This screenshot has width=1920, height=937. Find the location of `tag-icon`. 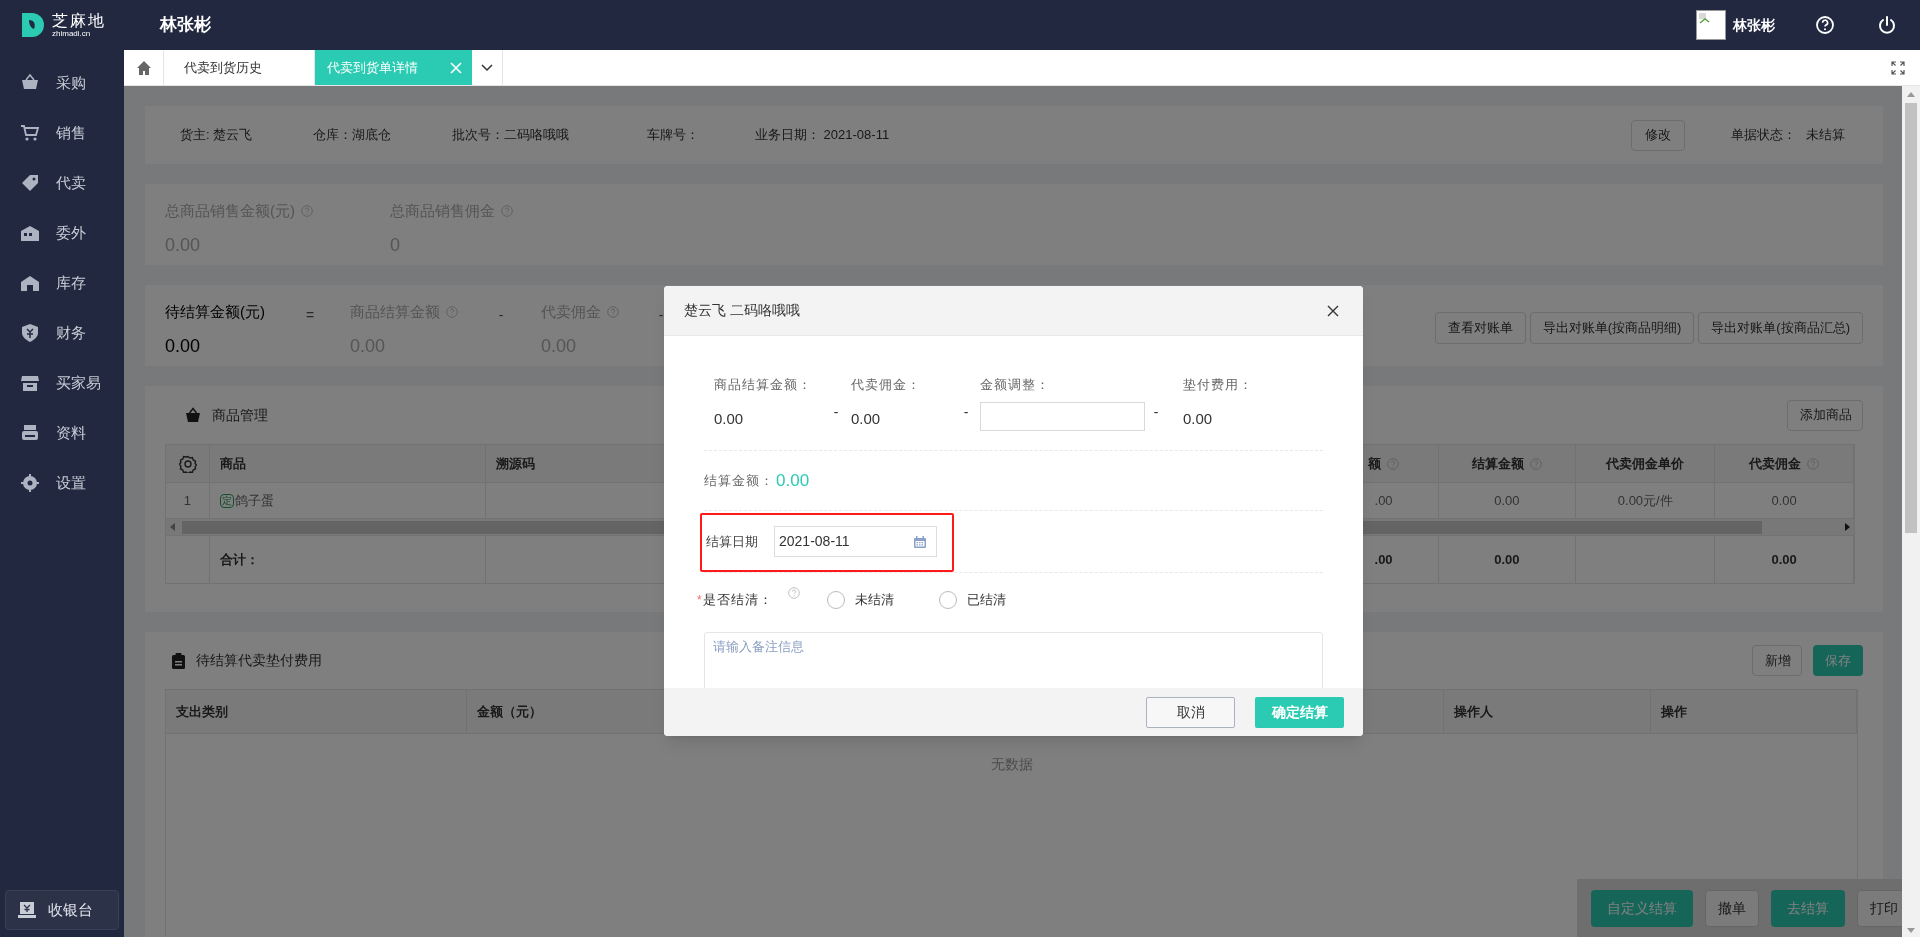

tag-icon is located at coordinates (30, 183).